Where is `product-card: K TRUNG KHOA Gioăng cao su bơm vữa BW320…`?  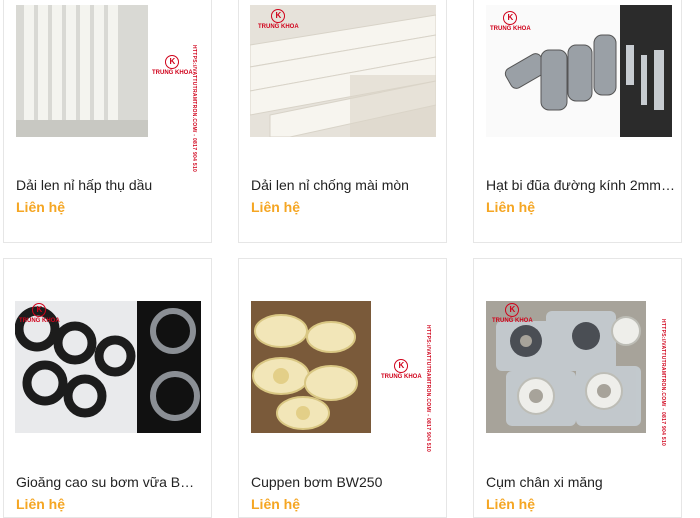 product-card: K TRUNG KHOA Gioăng cao su bơm vữa BW320… is located at coordinates (107, 388).